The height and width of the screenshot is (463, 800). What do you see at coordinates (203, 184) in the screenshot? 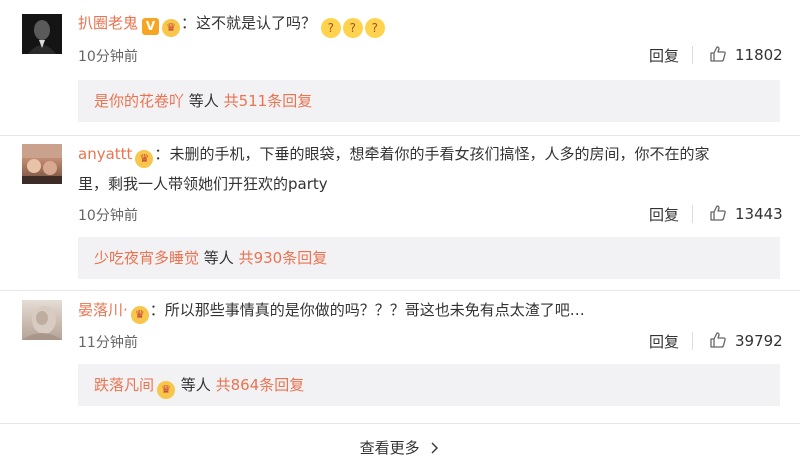
I see `comment-text-line-2: 里，剩我一人带领她们开狂欢的party` at bounding box center [203, 184].